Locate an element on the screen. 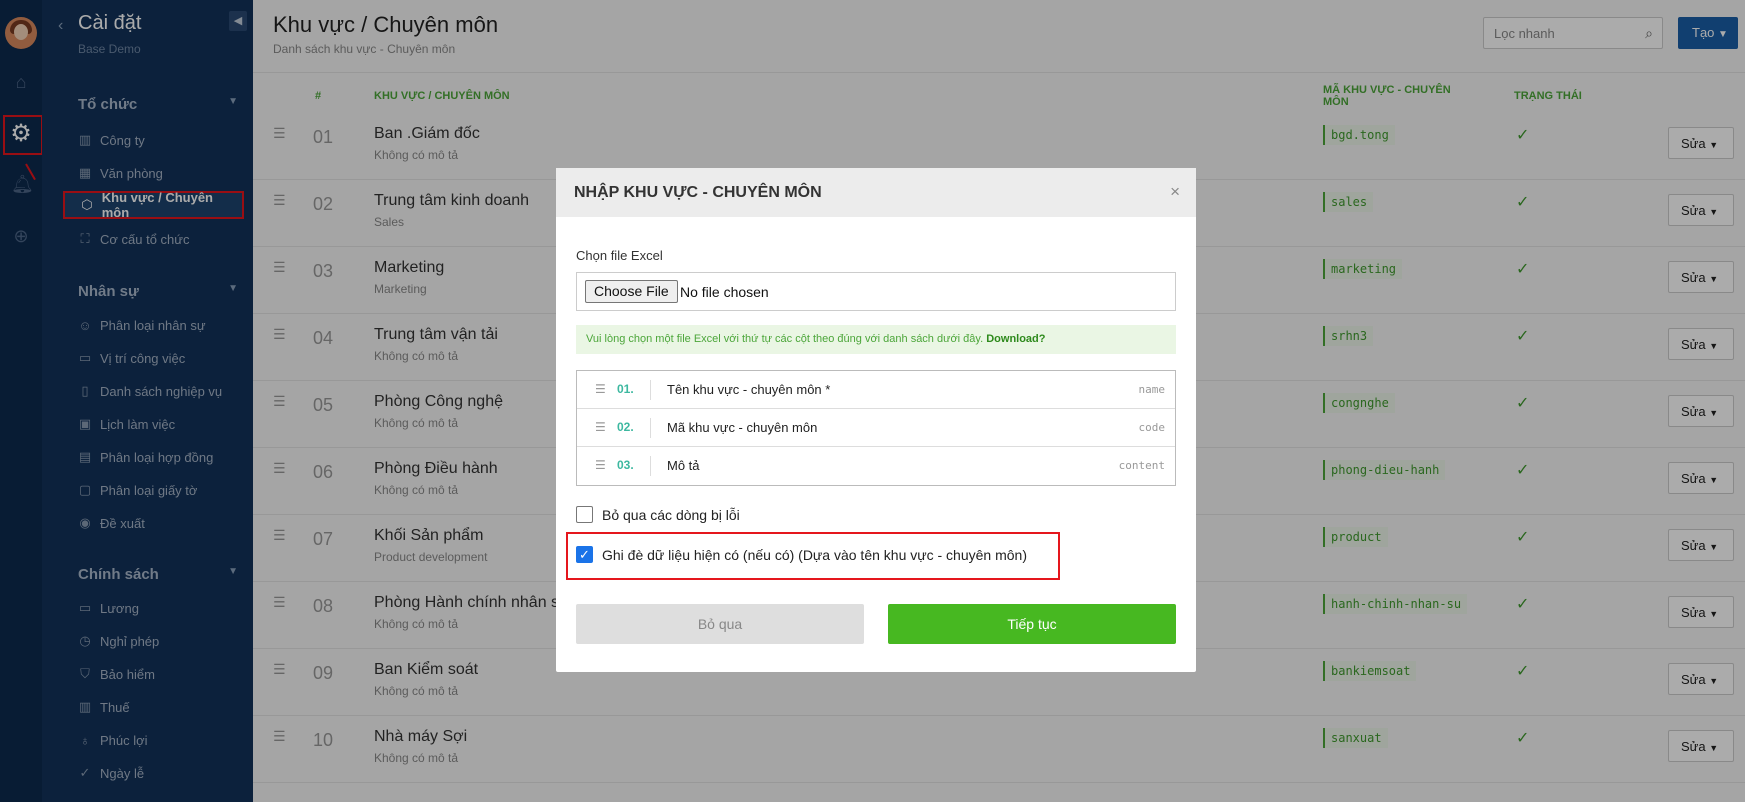 The image size is (1745, 802). file-label: Chọn file Excel is located at coordinates (619, 255).